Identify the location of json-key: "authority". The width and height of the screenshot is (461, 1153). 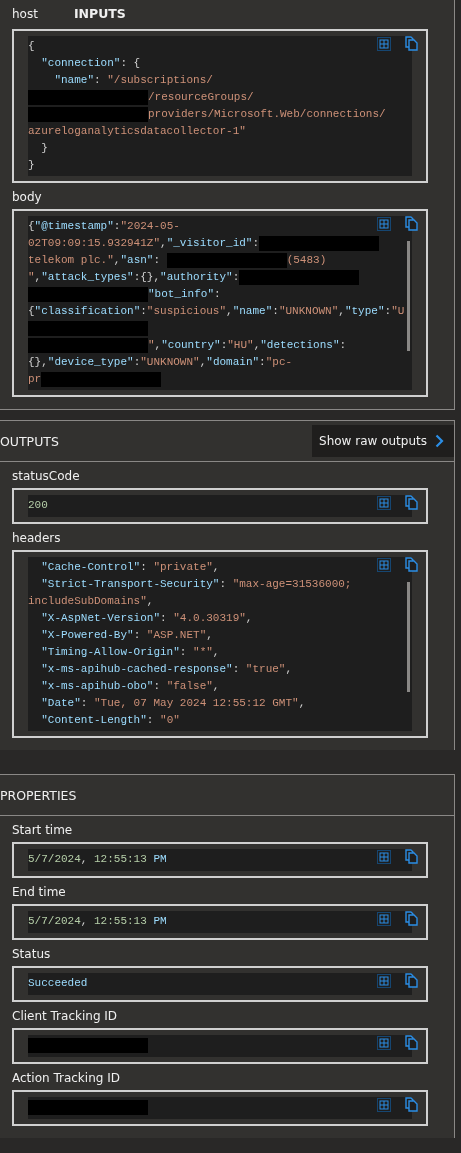
(196, 277).